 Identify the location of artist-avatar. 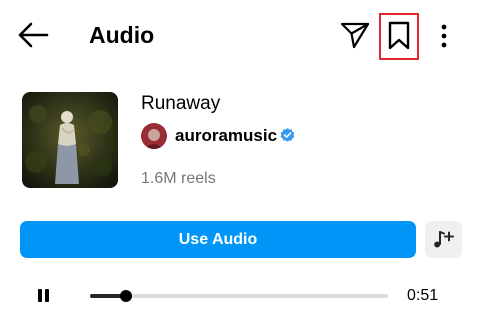
(154, 136).